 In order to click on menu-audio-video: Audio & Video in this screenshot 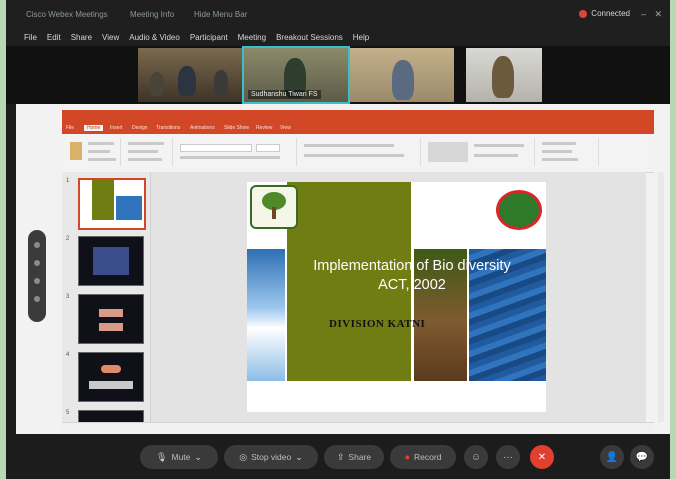, I will do `click(154, 37)`.